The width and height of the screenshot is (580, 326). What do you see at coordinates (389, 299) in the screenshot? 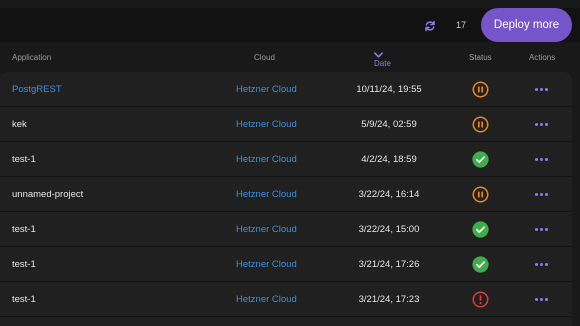
I see `deployment-date: 3/21/24, 17:23` at bounding box center [389, 299].